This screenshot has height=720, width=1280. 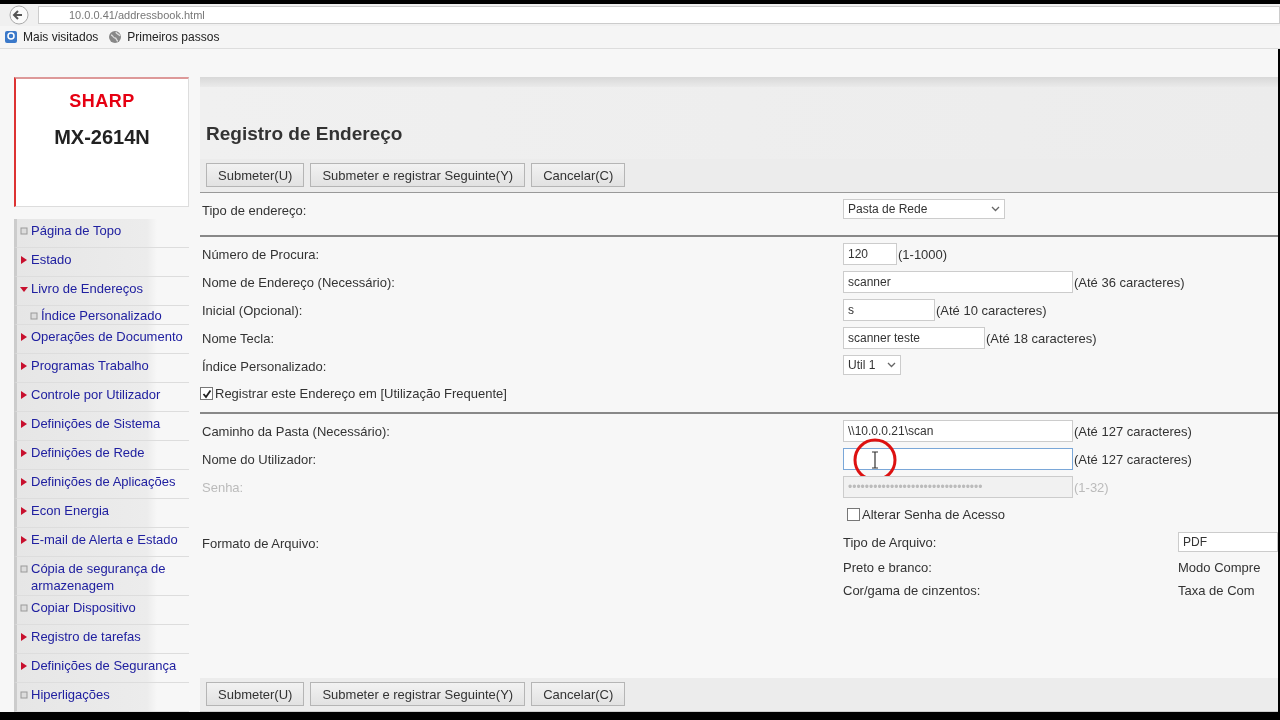 I want to click on field-label: Número de Procura:, so click(x=261, y=255).